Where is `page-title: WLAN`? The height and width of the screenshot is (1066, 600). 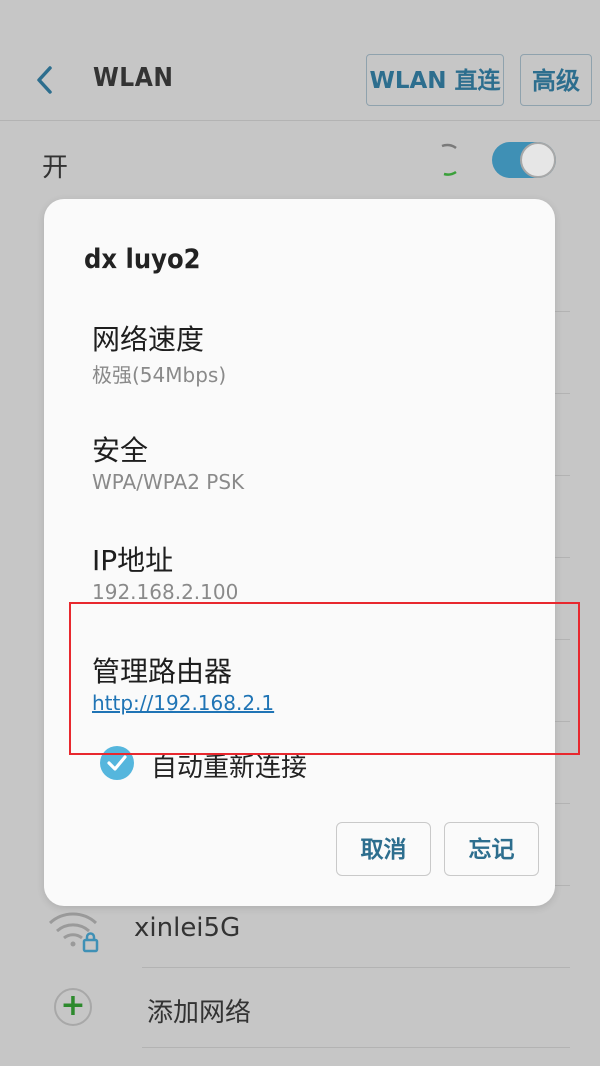
page-title: WLAN is located at coordinates (133, 78).